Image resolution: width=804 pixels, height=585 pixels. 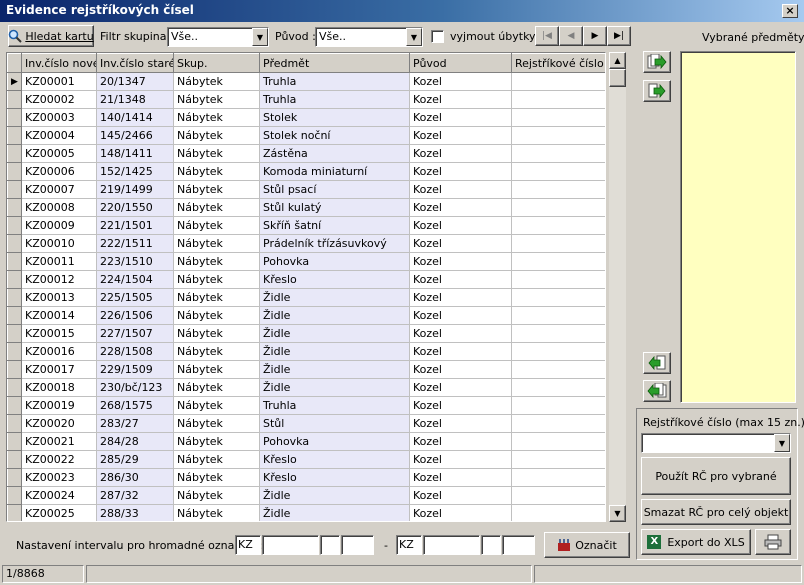 I want to click on table-cell: KZ00025, so click(x=59, y=512).